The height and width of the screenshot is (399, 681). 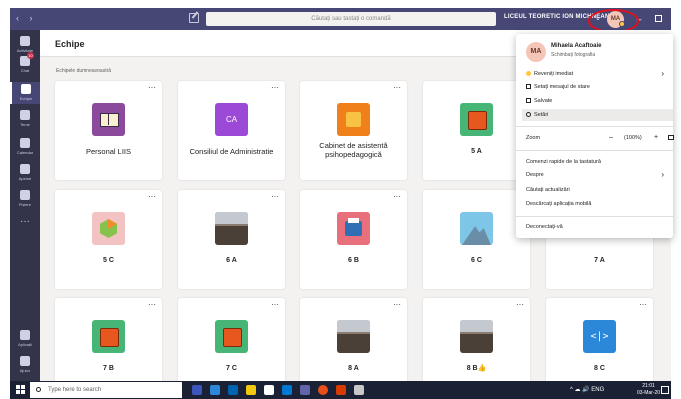 What do you see at coordinates (231, 260) in the screenshot?
I see `team-name: 6 A` at bounding box center [231, 260].